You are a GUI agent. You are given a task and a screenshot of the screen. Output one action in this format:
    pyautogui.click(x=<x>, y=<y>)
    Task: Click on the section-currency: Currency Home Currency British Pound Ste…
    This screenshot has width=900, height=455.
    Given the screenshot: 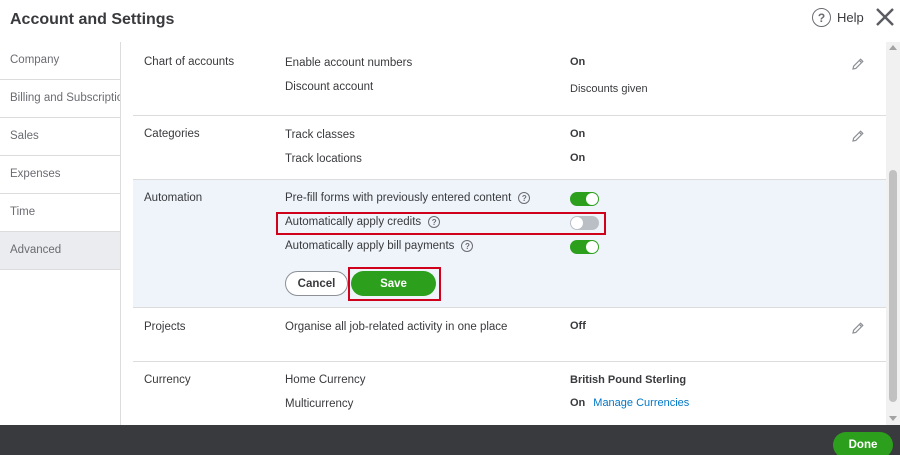 What is the action you would take?
    pyautogui.click(x=509, y=393)
    